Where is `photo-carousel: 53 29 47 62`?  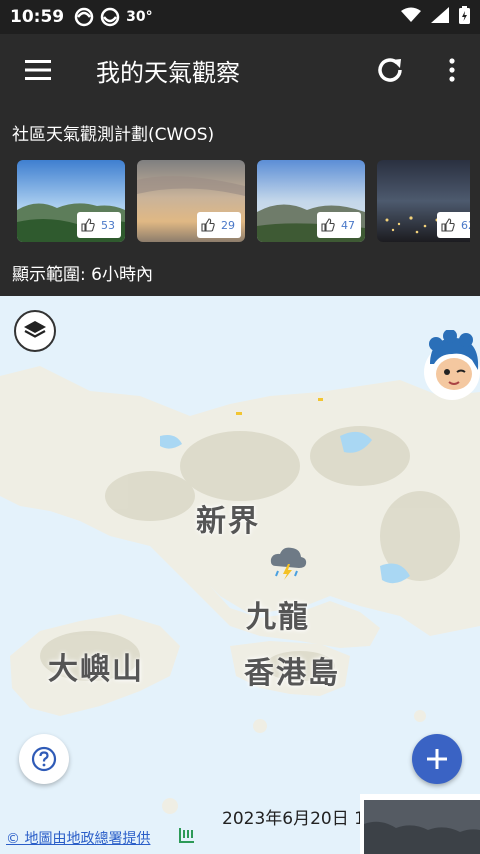
photo-carousel: 53 29 47 62 is located at coordinates (243, 201).